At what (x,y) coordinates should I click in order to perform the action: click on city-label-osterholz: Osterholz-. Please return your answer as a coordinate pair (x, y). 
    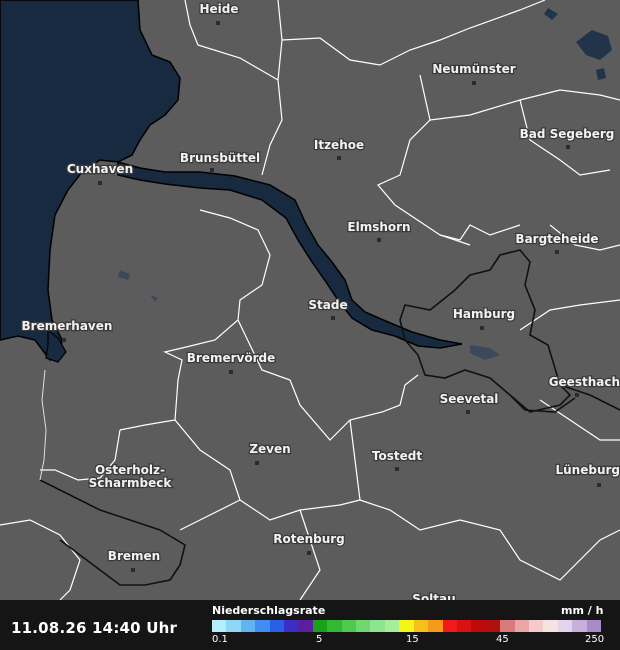
    Looking at the image, I should click on (130, 470).